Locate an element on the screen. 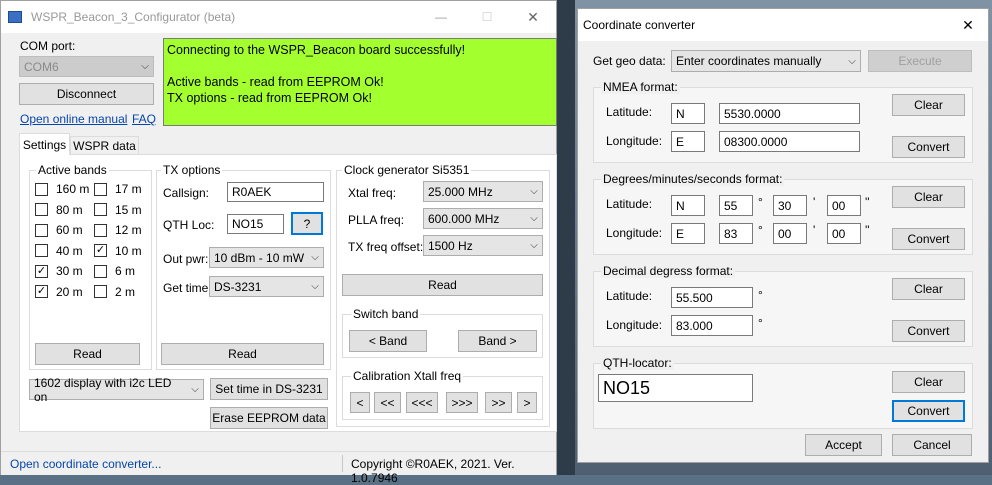  band-checkbox-2m: 2 m is located at coordinates (114, 292).